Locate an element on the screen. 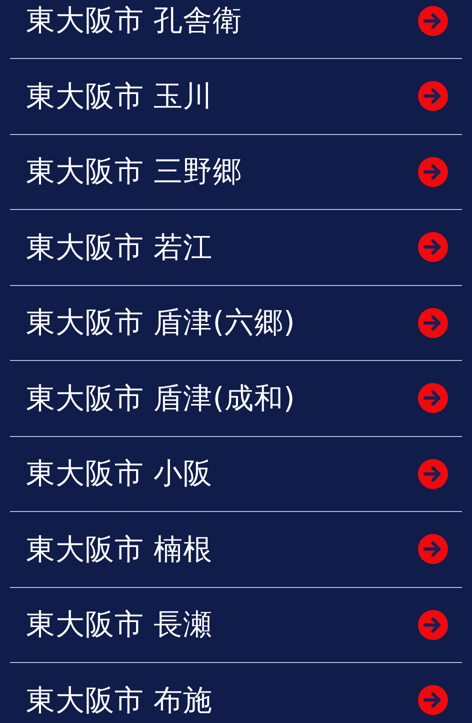 This screenshot has height=723, width=472. list-item: 東大阪市 小阪 is located at coordinates (236, 474).